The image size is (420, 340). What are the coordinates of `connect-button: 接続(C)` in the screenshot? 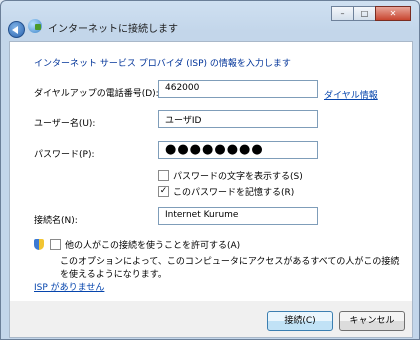 It's located at (300, 321).